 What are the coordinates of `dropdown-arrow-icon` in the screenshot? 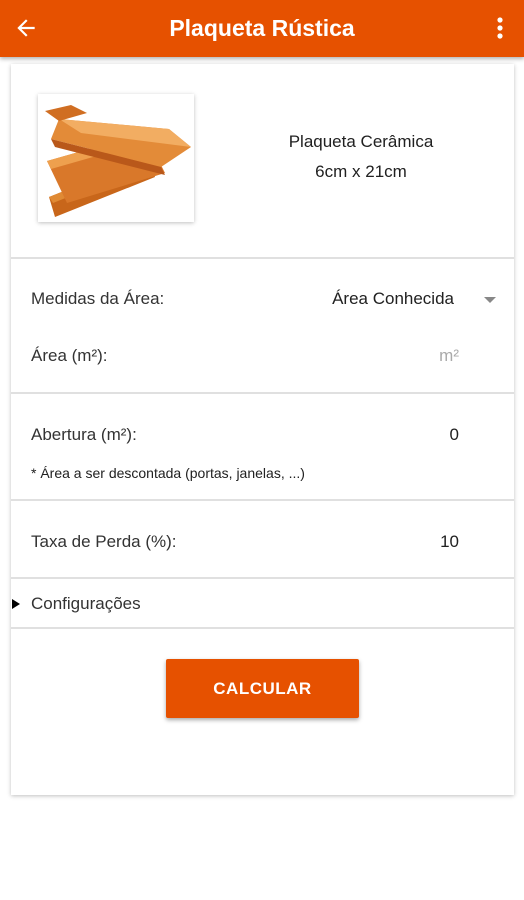 It's located at (490, 300).